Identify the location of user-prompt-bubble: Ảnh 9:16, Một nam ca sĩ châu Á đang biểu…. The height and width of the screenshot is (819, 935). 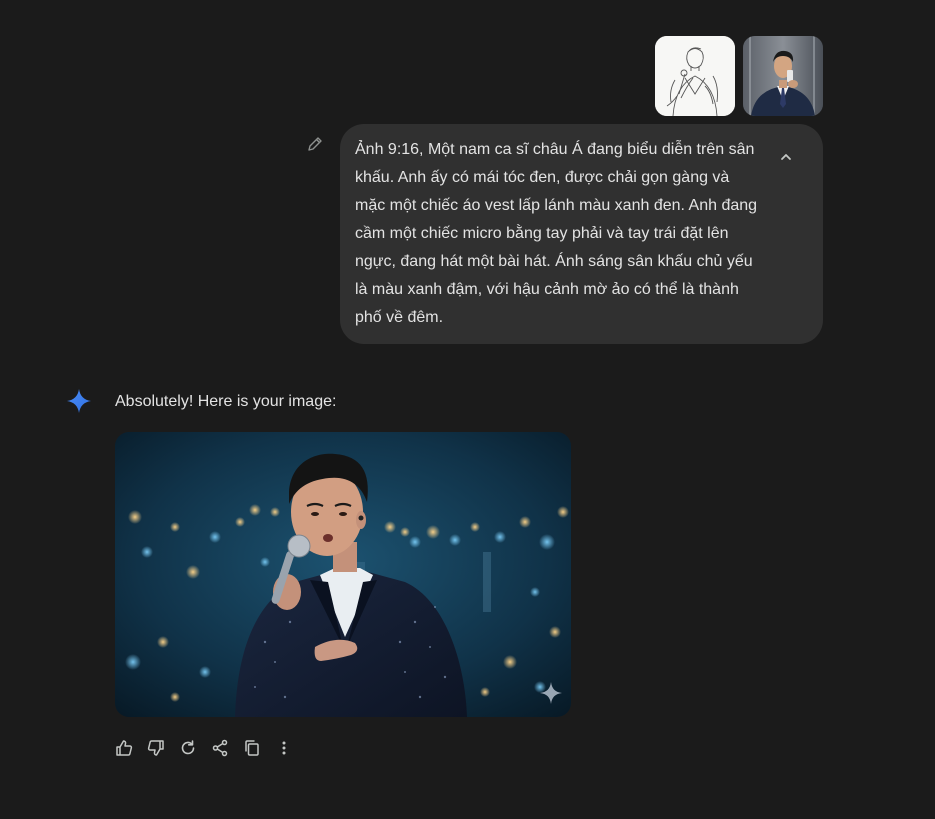
(581, 234).